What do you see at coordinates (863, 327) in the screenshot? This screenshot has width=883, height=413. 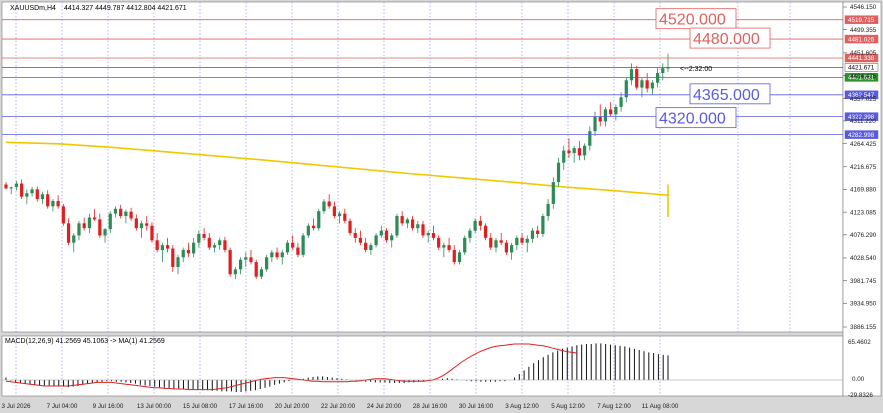 I see `y-tick-label: 3886.155` at bounding box center [863, 327].